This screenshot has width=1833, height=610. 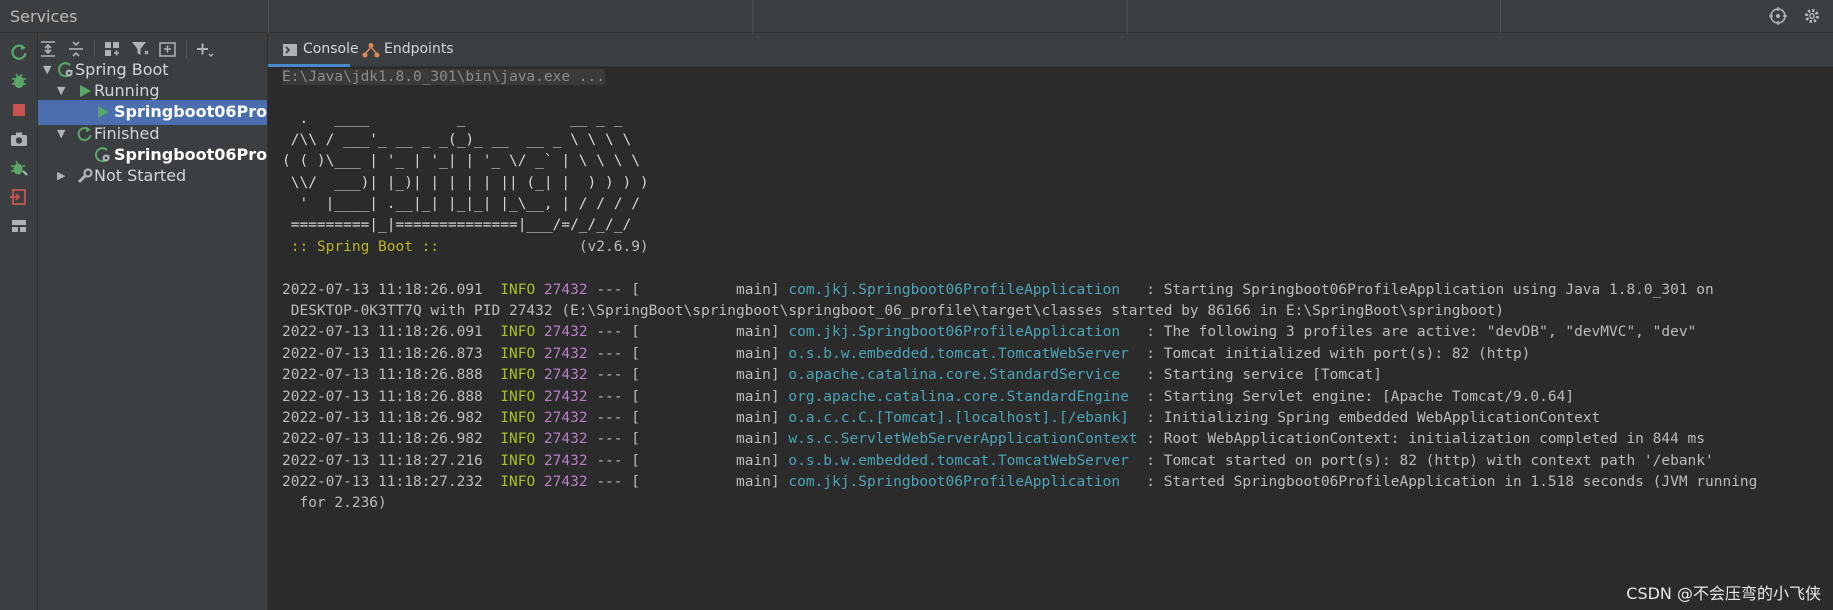 I want to click on tab-endpoints: Endpoints, so click(x=403, y=50).